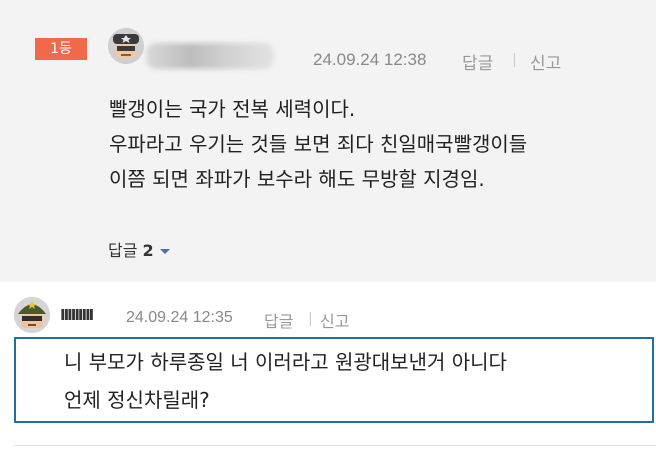 Image resolution: width=656 pixels, height=453 pixels. Describe the element at coordinates (77, 315) in the screenshot. I see `reply-nickname: IIIIIIIII` at that location.